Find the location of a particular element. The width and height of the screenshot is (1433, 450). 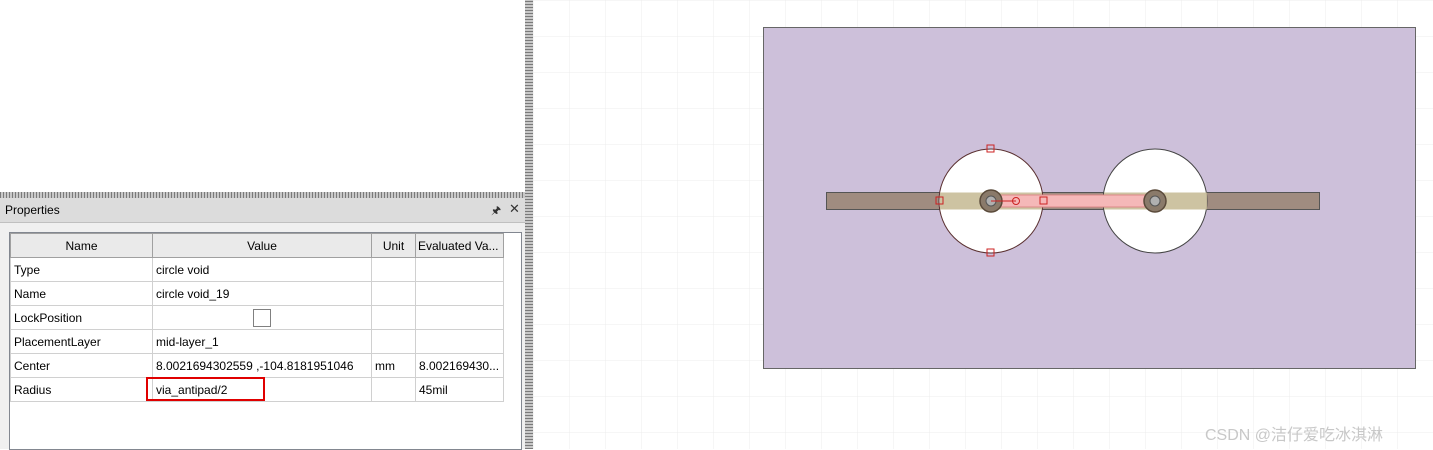

property-name: Center is located at coordinates (81, 365).